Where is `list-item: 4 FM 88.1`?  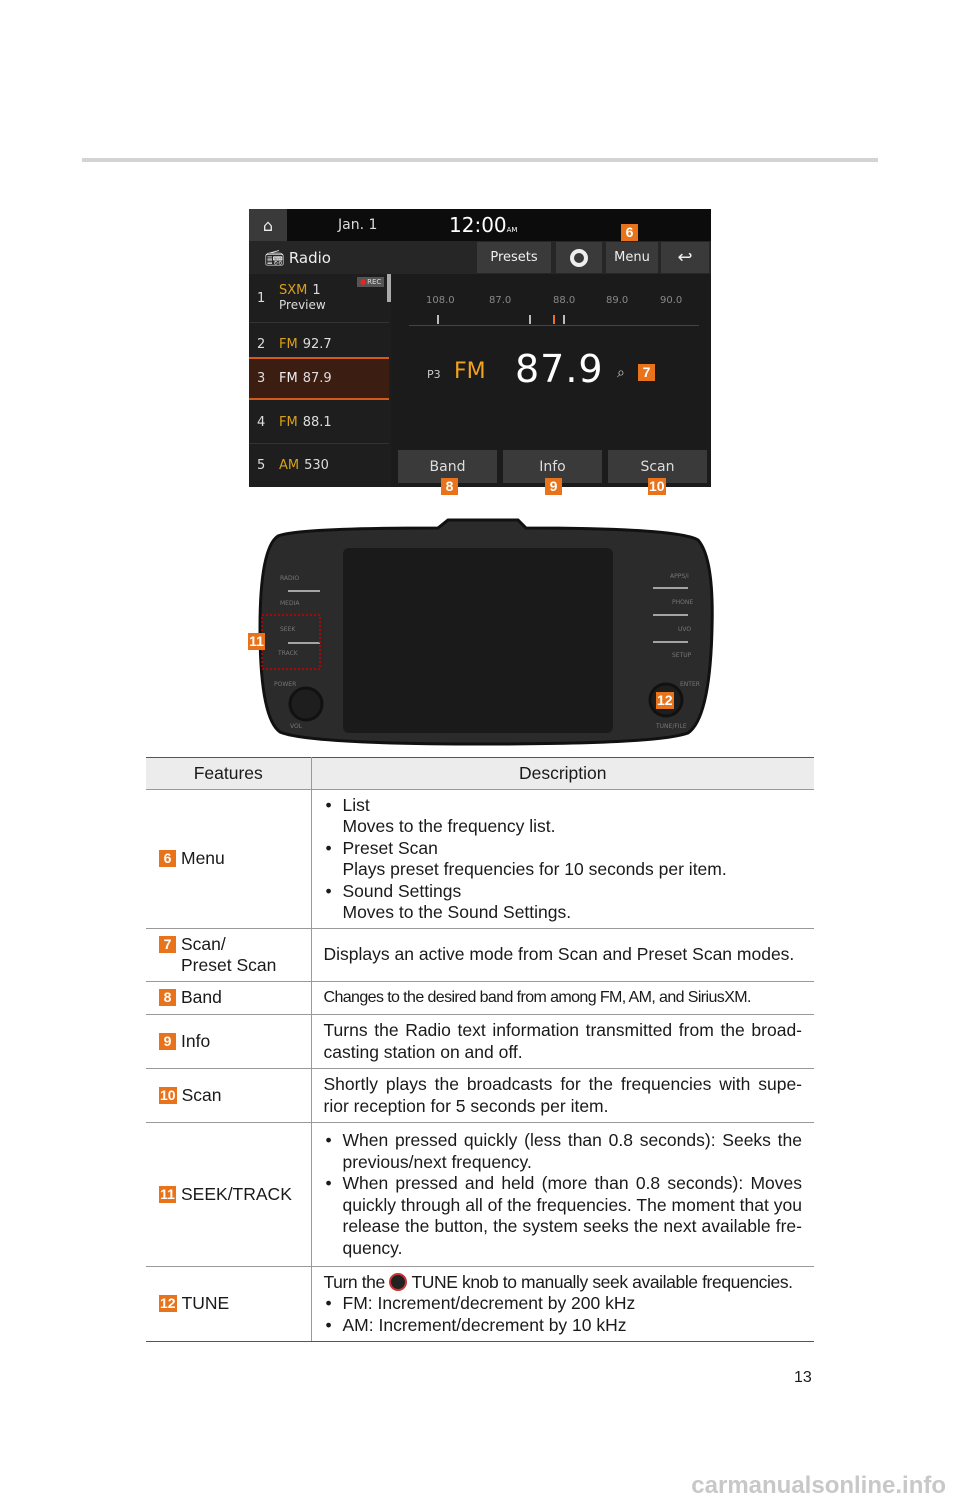 list-item: 4 FM 88.1 is located at coordinates (319, 422).